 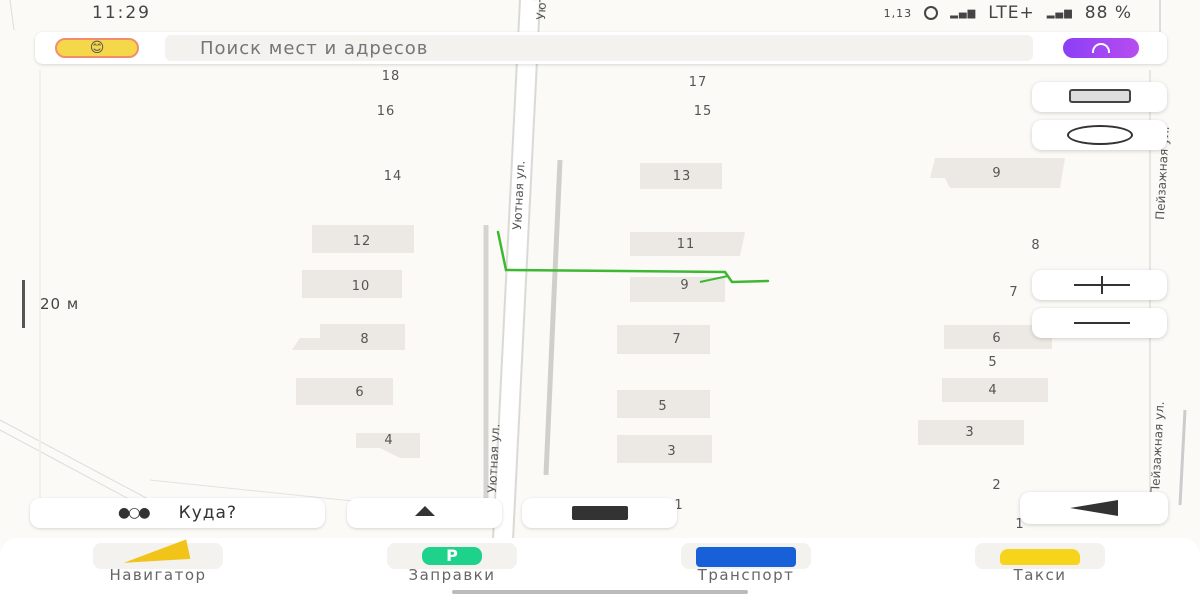 What do you see at coordinates (703, 111) in the screenshot?
I see `house-number: 15` at bounding box center [703, 111].